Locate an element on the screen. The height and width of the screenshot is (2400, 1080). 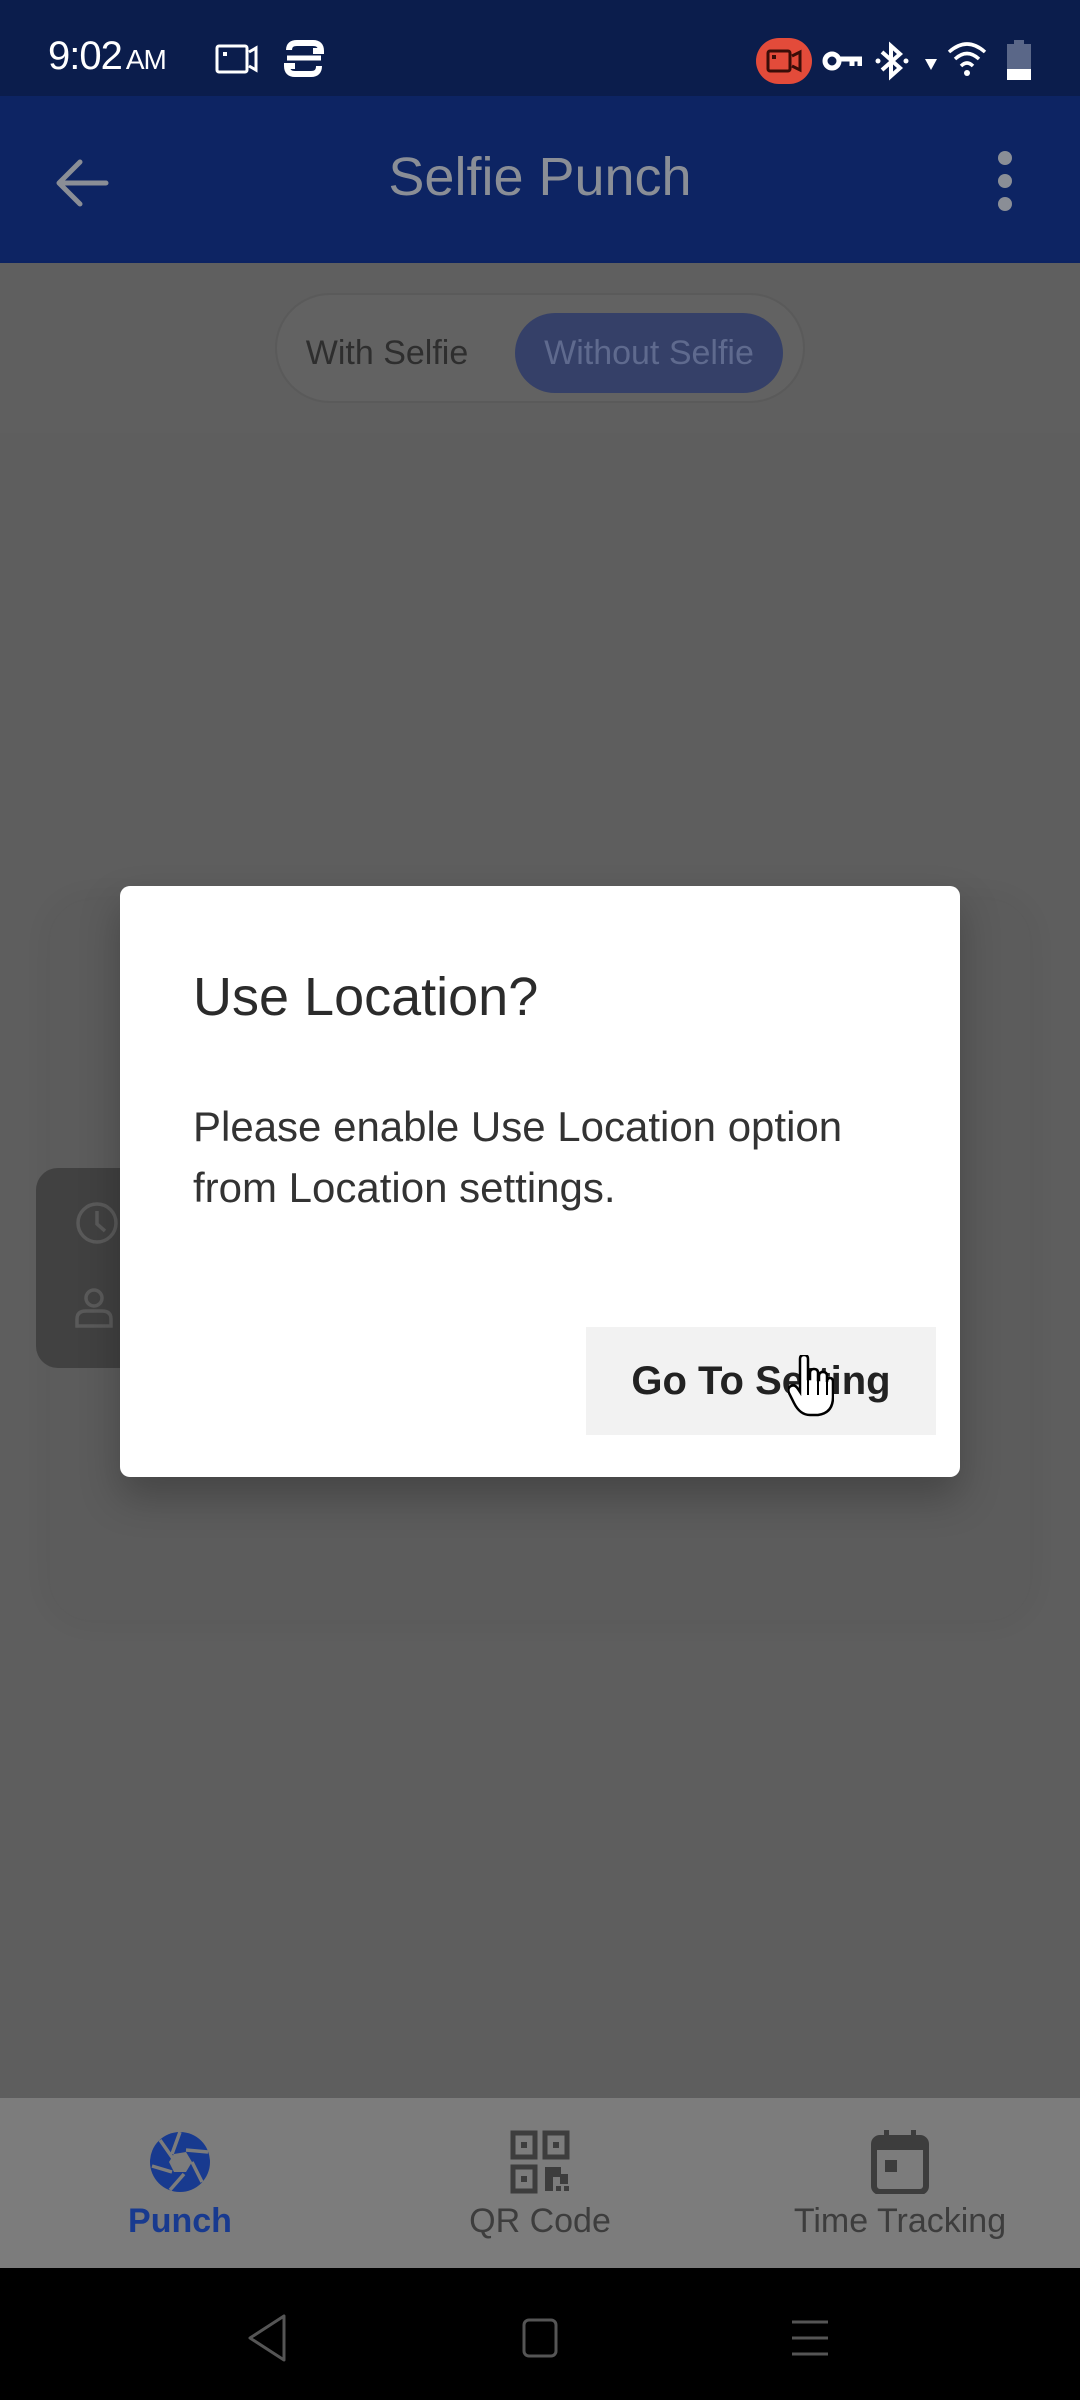
menu-recents-icon is located at coordinates (810, 2338).